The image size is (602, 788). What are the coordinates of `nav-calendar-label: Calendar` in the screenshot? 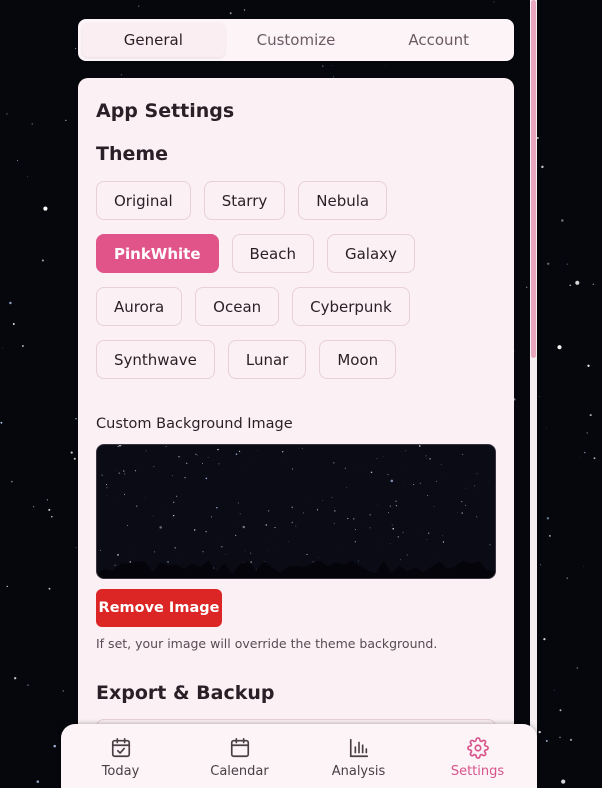 It's located at (239, 771).